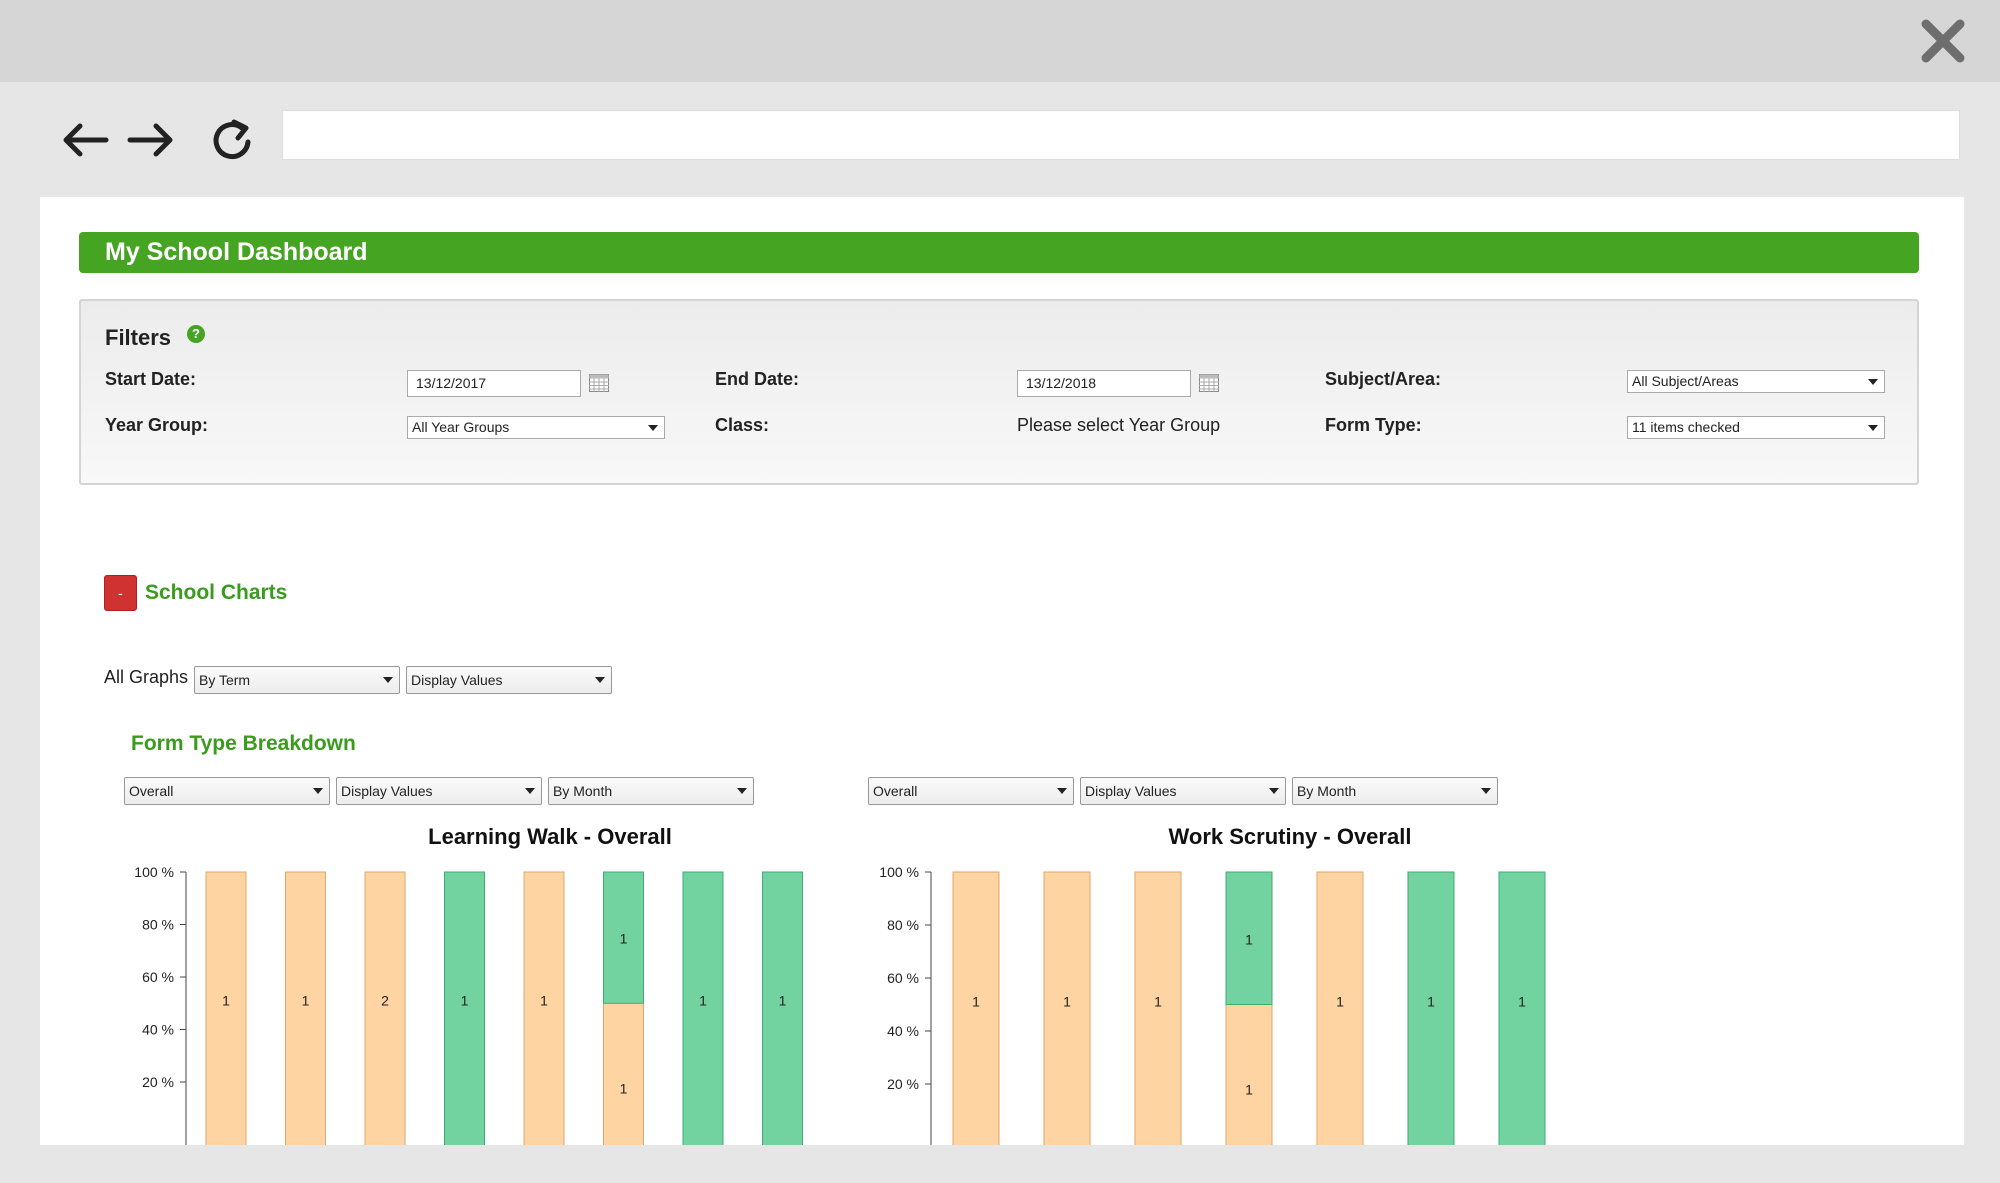 This screenshot has height=1183, width=2000. I want to click on window-frame-left, so click(20, 671).